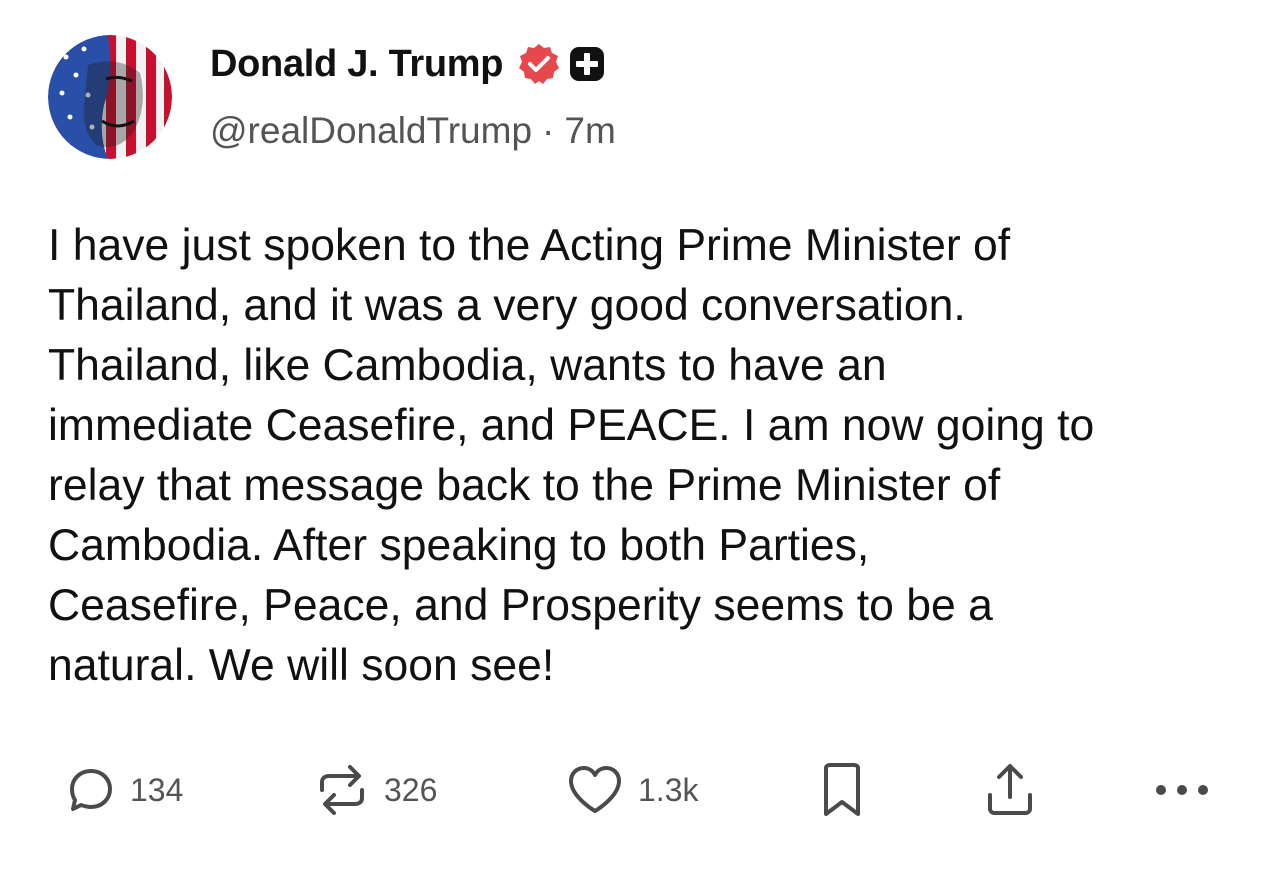 The height and width of the screenshot is (870, 1280). I want to click on author-name-row: Donald J. Trump, so click(407, 64).